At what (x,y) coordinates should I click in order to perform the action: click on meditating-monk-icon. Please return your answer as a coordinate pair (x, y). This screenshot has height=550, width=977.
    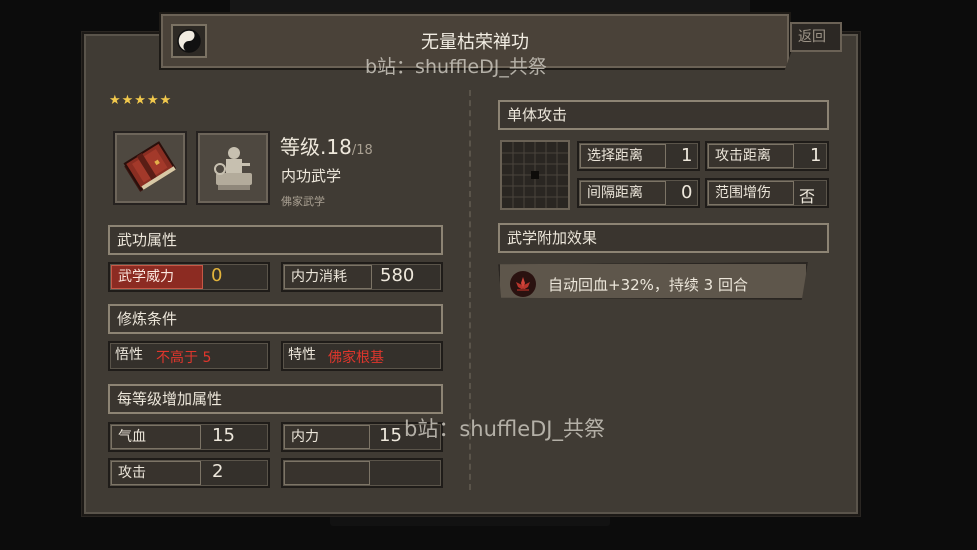
    Looking at the image, I should click on (233, 168).